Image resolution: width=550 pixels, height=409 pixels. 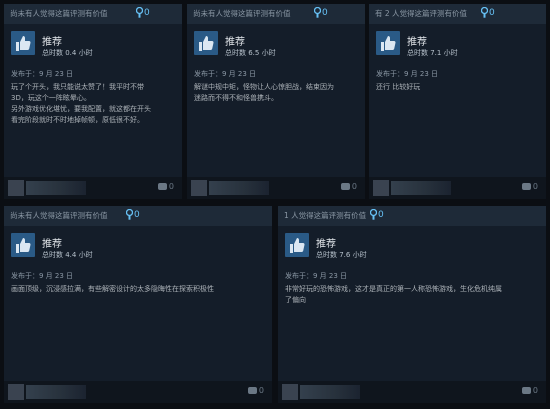 What do you see at coordinates (295, 300) in the screenshot?
I see `review-text-line: 了偏向` at bounding box center [295, 300].